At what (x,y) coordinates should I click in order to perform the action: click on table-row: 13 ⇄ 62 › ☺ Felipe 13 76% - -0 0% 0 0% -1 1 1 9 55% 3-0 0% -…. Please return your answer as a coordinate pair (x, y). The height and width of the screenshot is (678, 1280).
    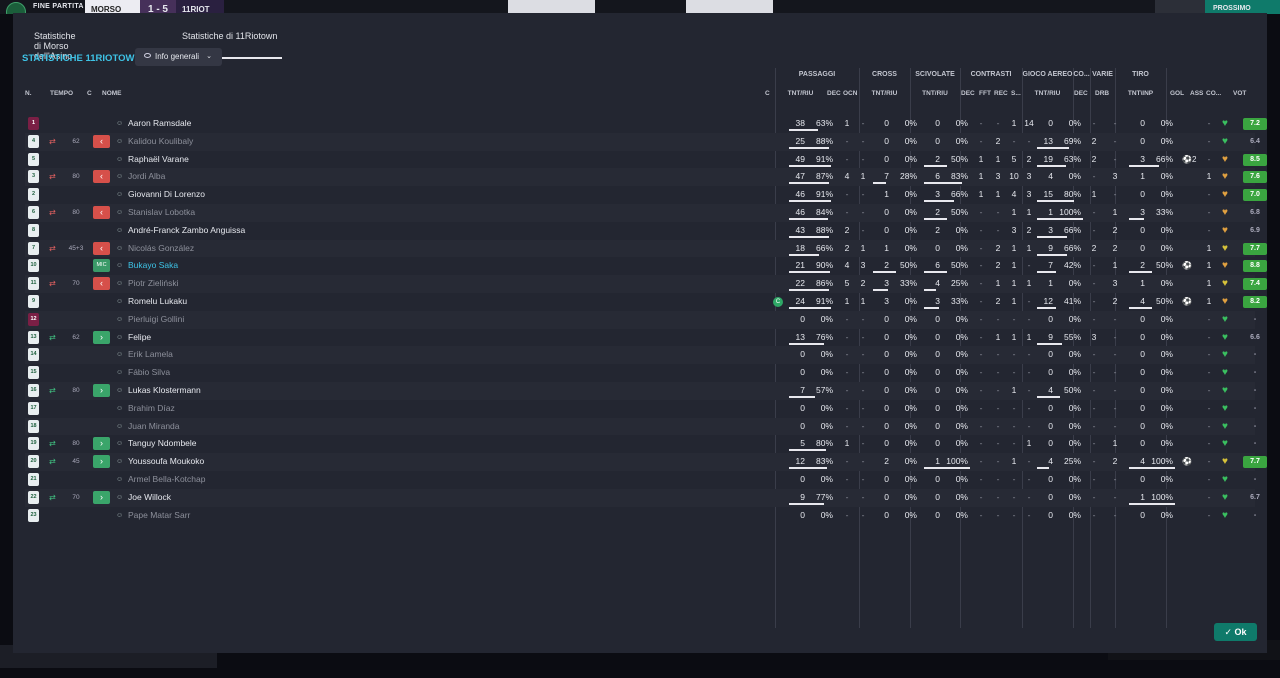
    Looking at the image, I should click on (642, 338).